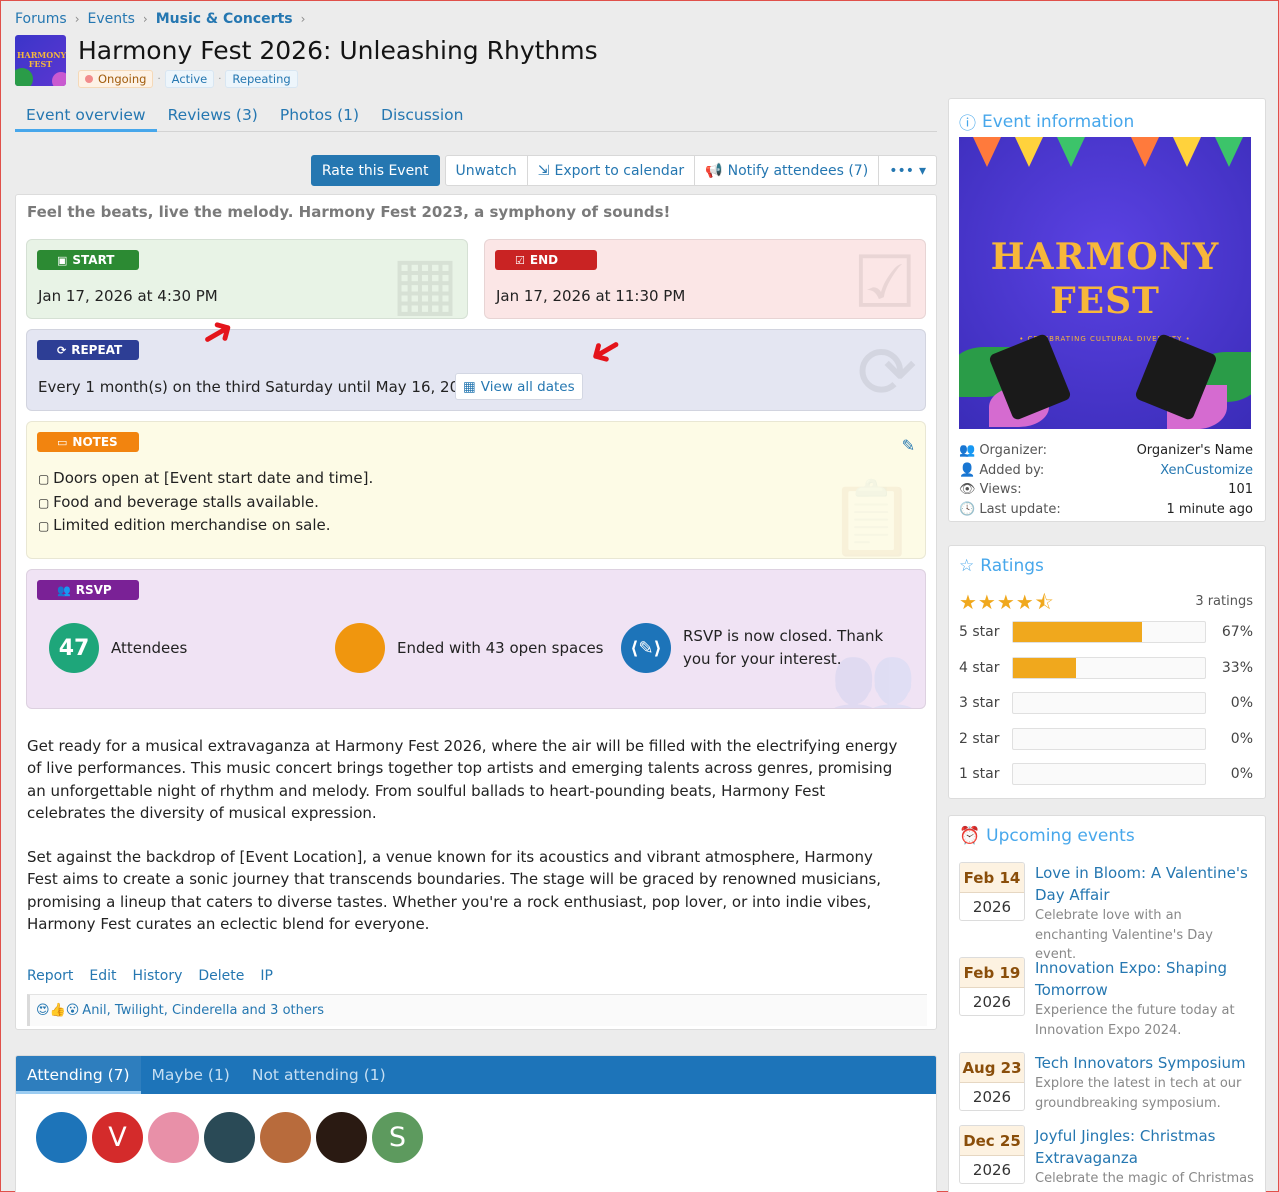  Describe the element at coordinates (611, 170) in the screenshot. I see `export-calendar-button: ⇲ Export to calendar` at that location.